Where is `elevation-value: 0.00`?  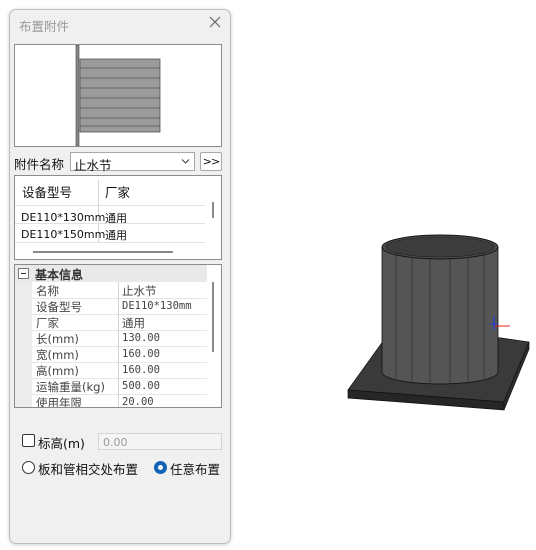 elevation-value: 0.00 is located at coordinates (115, 442).